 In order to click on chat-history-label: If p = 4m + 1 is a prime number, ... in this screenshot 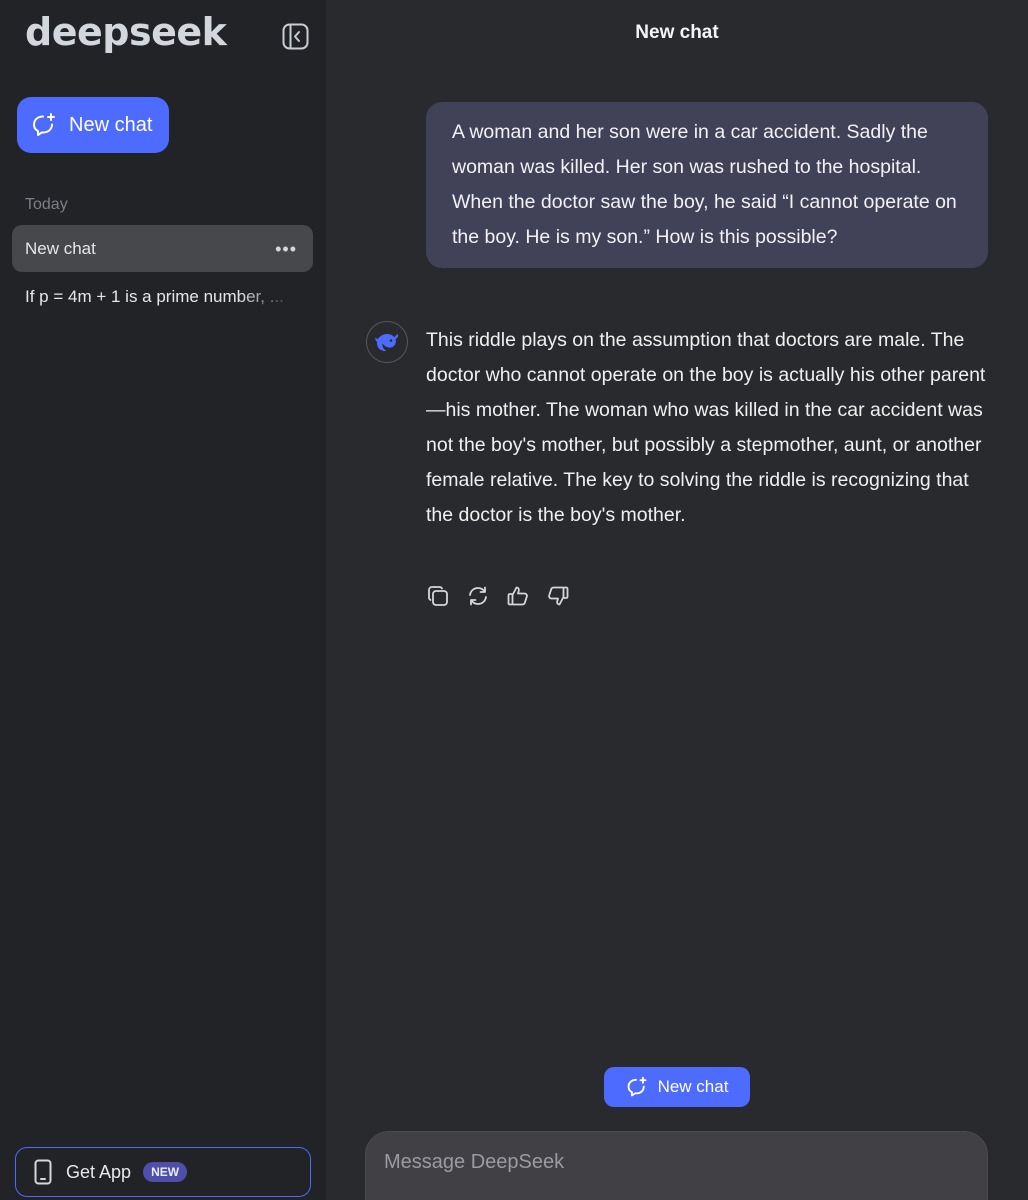, I will do `click(154, 296)`.